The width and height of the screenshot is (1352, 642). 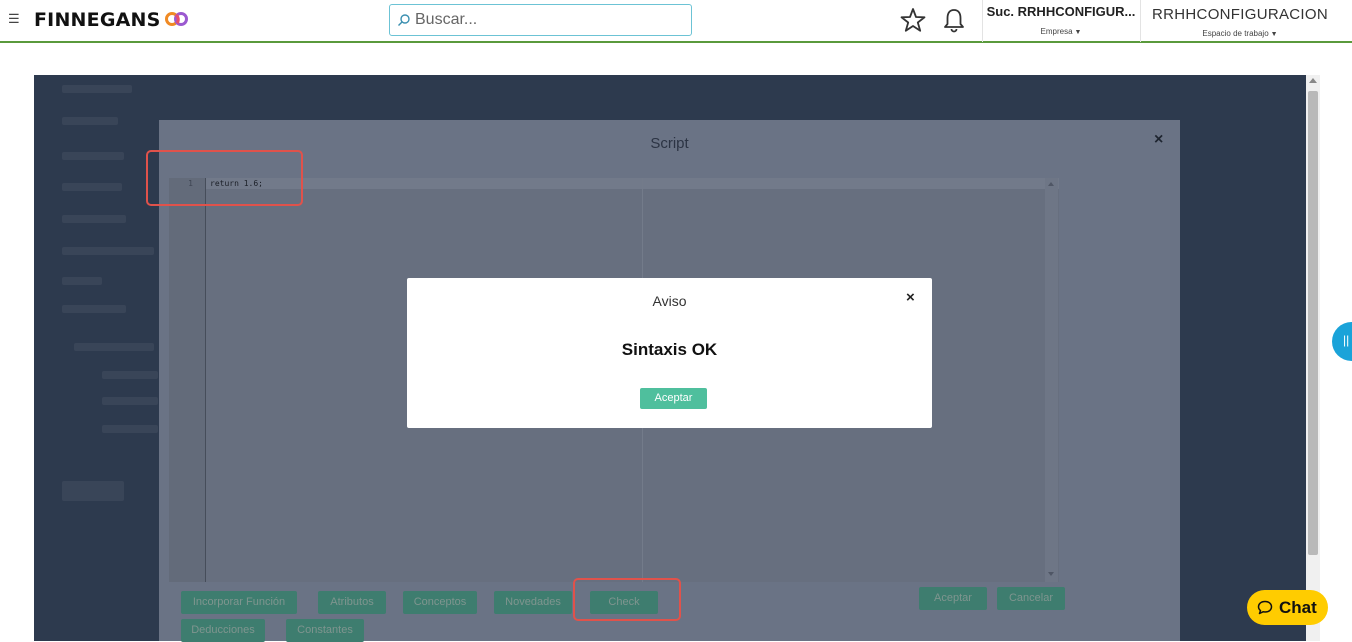 What do you see at coordinates (669, 349) in the screenshot?
I see `dialog-message: Sintaxis OK` at bounding box center [669, 349].